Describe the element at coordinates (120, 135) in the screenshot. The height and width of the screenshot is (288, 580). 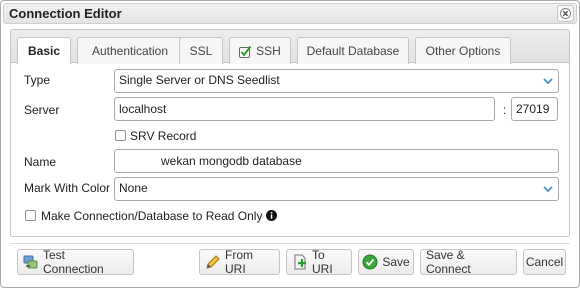
I see `srv-record-checkbox` at that location.